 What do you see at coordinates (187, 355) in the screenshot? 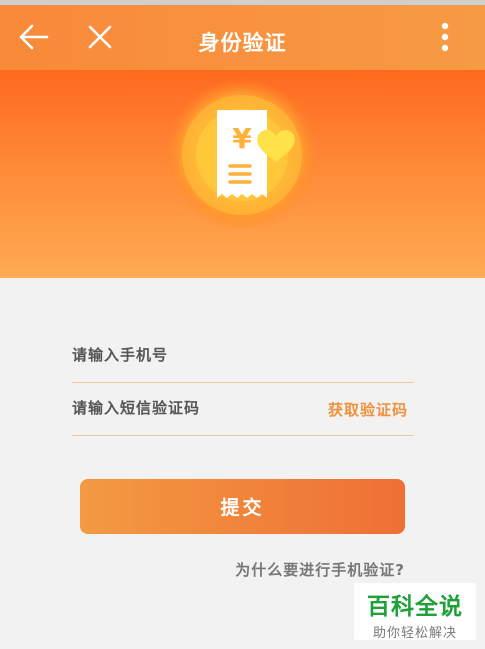
I see `phone-input` at bounding box center [187, 355].